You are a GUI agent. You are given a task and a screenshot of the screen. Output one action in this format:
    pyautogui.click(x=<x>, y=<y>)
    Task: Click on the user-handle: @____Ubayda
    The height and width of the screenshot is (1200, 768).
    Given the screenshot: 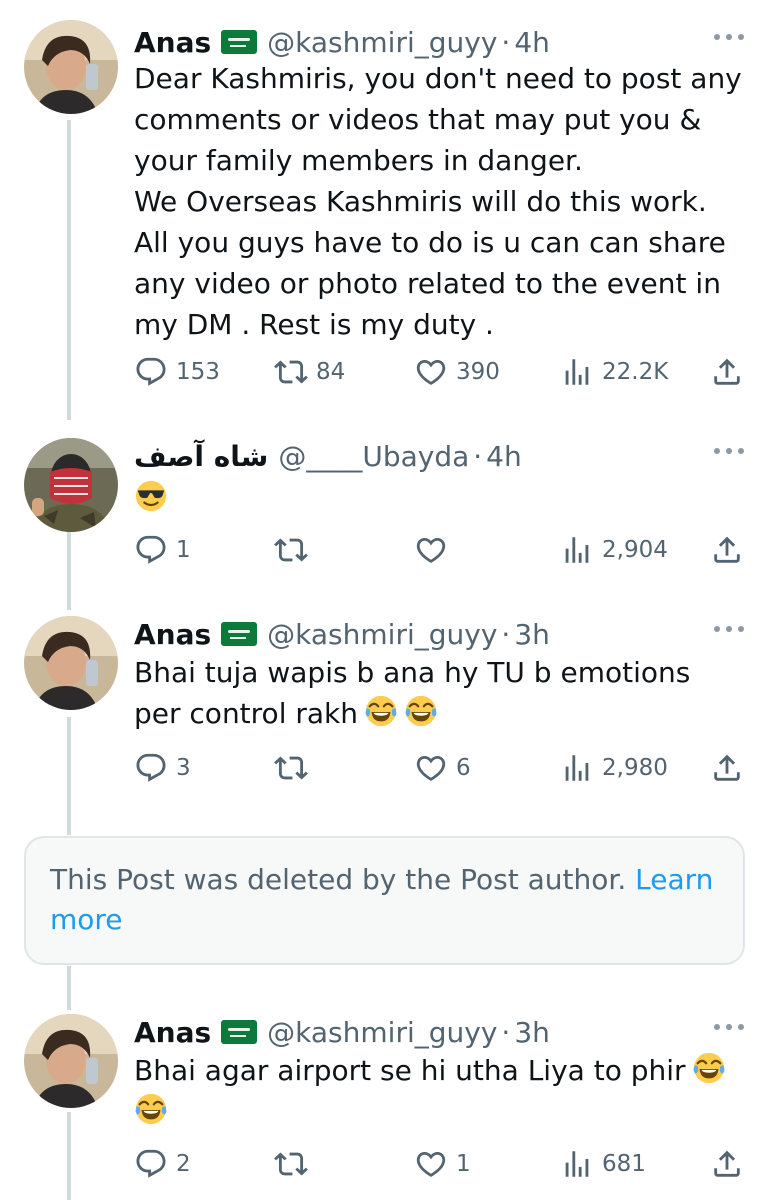 What is the action you would take?
    pyautogui.click(x=373, y=456)
    